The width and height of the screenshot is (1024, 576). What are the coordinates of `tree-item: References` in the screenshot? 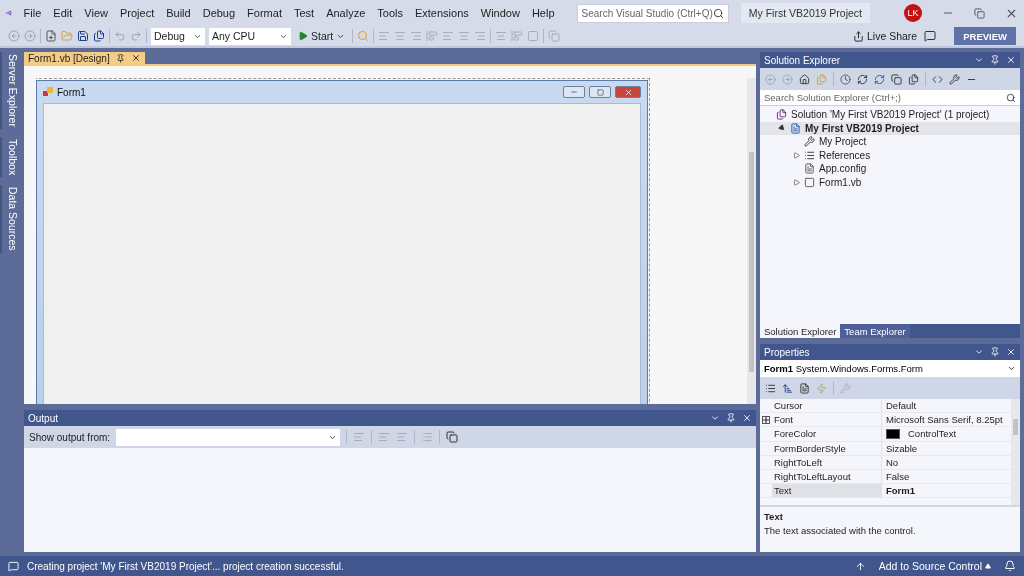 It's located at (890, 155).